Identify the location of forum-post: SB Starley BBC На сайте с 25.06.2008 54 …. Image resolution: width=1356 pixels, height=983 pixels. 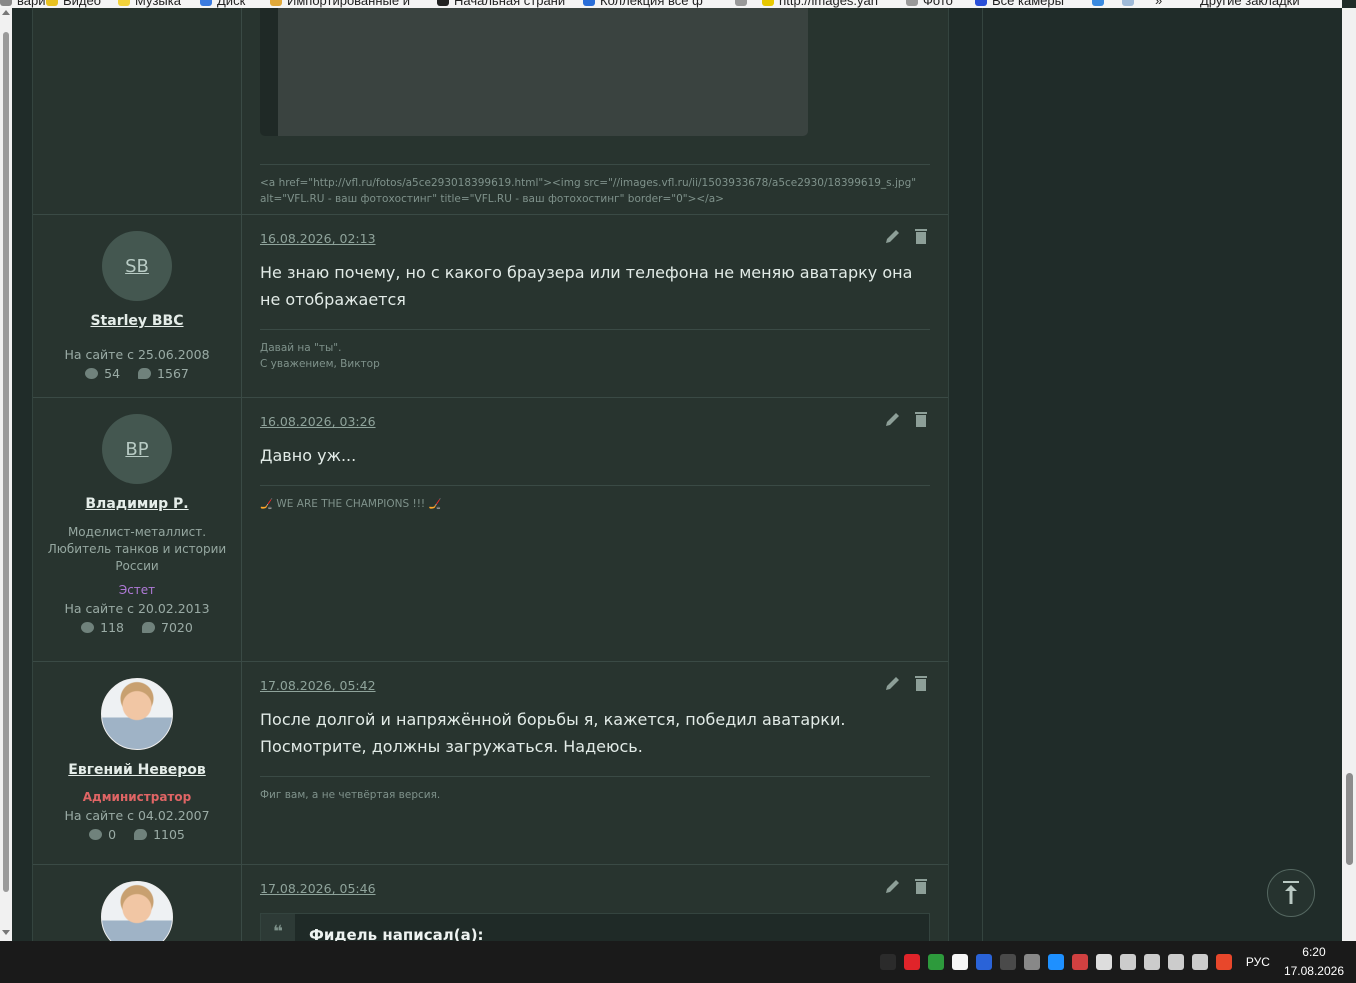
(490, 306).